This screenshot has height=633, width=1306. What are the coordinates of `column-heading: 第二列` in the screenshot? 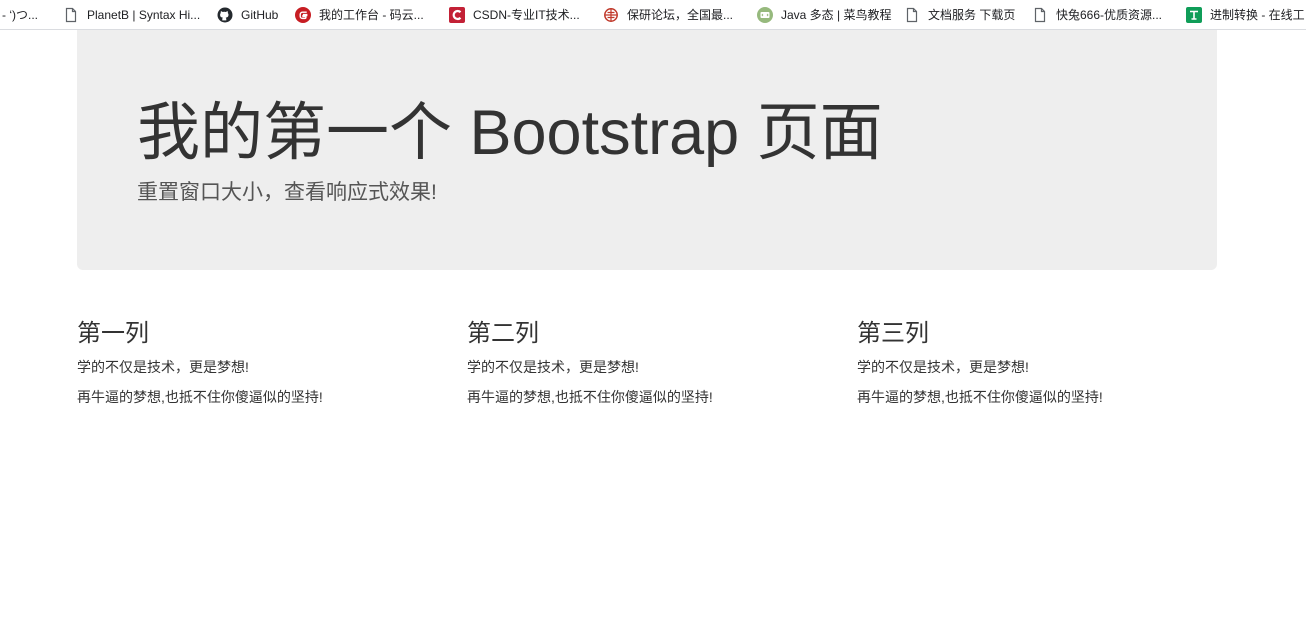 It's located at (503, 333).